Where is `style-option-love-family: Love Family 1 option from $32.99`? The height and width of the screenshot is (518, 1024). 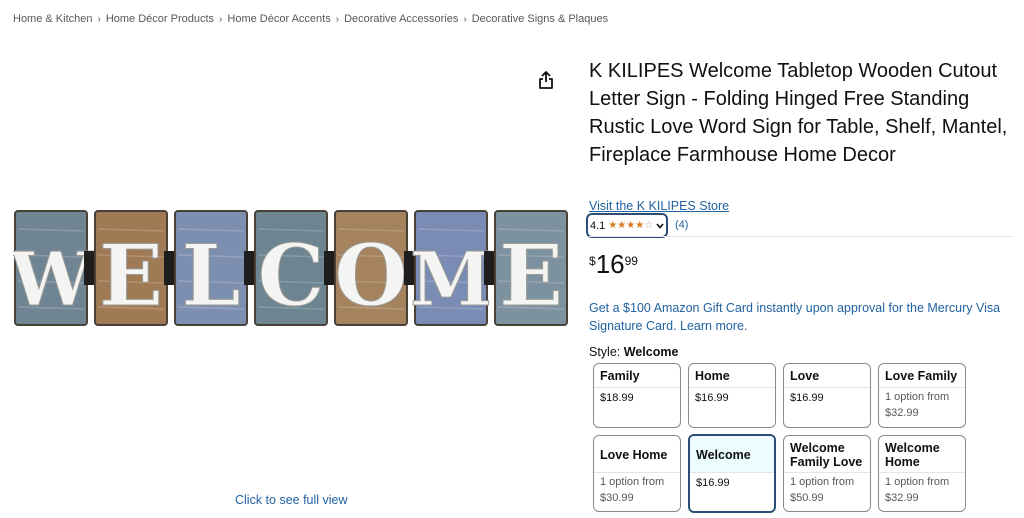
style-option-love-family: Love Family 1 option from $32.99 is located at coordinates (922, 395).